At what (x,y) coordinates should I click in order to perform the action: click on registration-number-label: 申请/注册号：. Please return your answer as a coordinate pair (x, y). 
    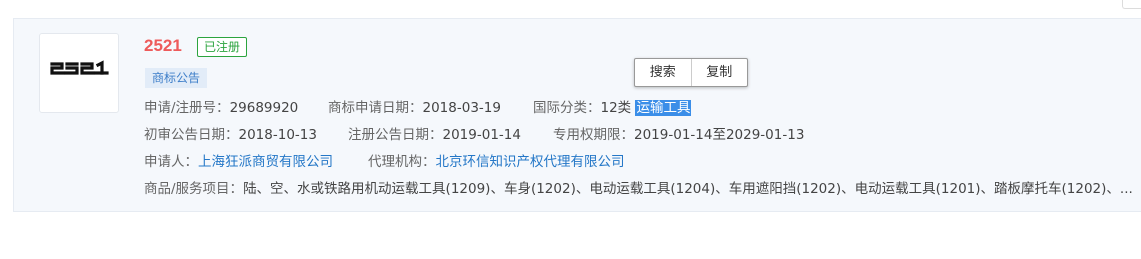
    Looking at the image, I should click on (187, 108).